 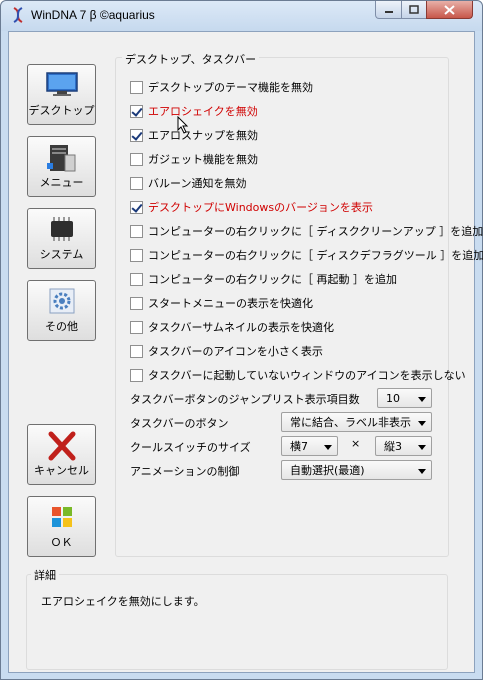 I want to click on close-button, so click(x=449, y=10).